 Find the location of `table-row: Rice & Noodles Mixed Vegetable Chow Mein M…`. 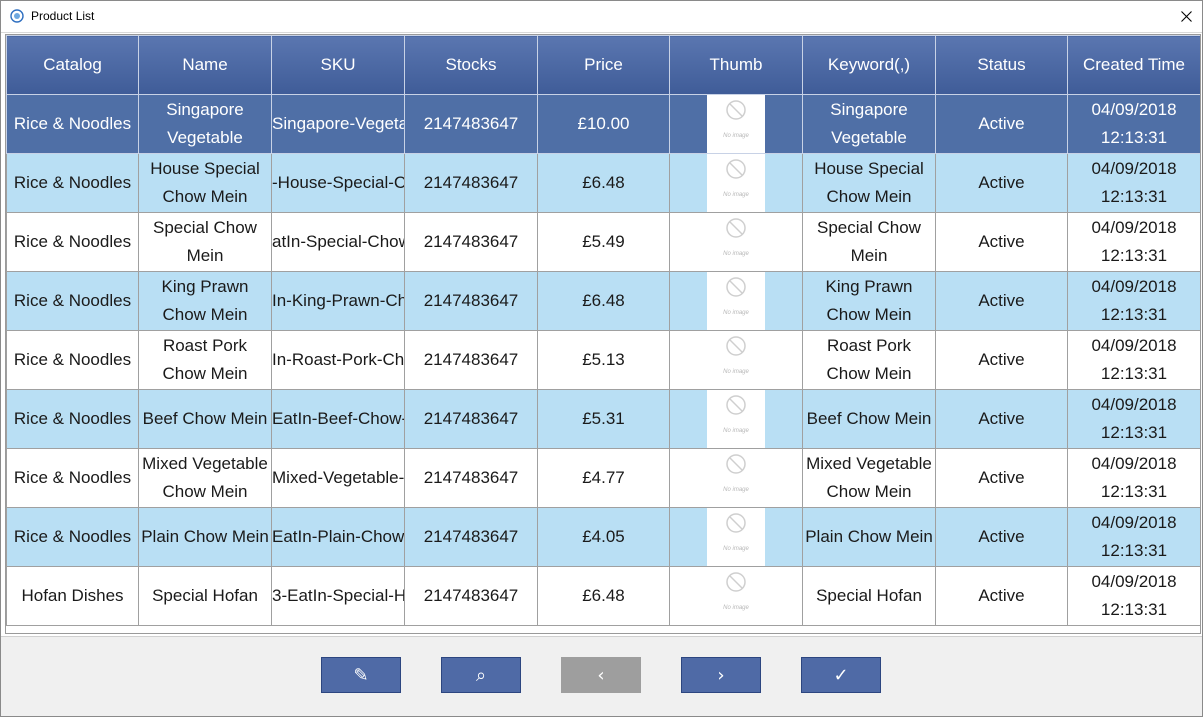

table-row: Rice & Noodles Mixed Vegetable Chow Mein M… is located at coordinates (603, 478).